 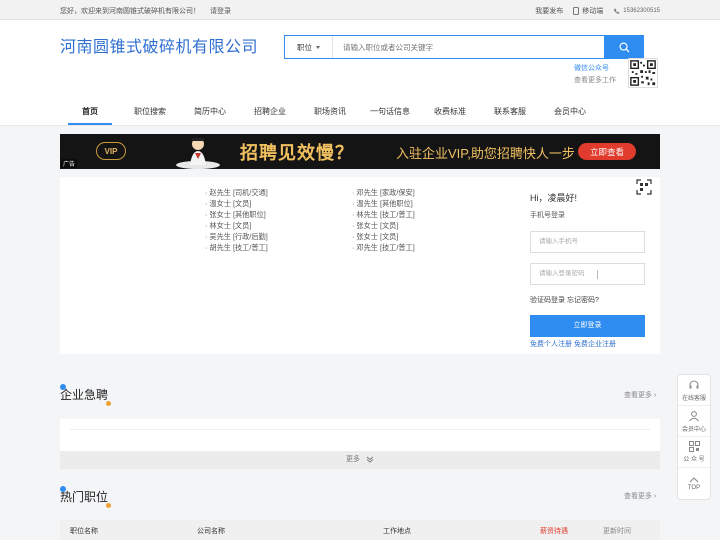 I want to click on column-job: 职位名称, so click(x=84, y=531).